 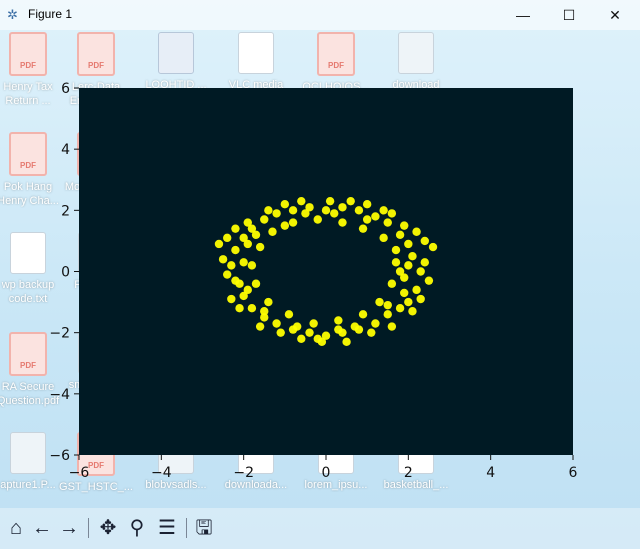 What do you see at coordinates (615, 15) in the screenshot?
I see `close-button: ✕` at bounding box center [615, 15].